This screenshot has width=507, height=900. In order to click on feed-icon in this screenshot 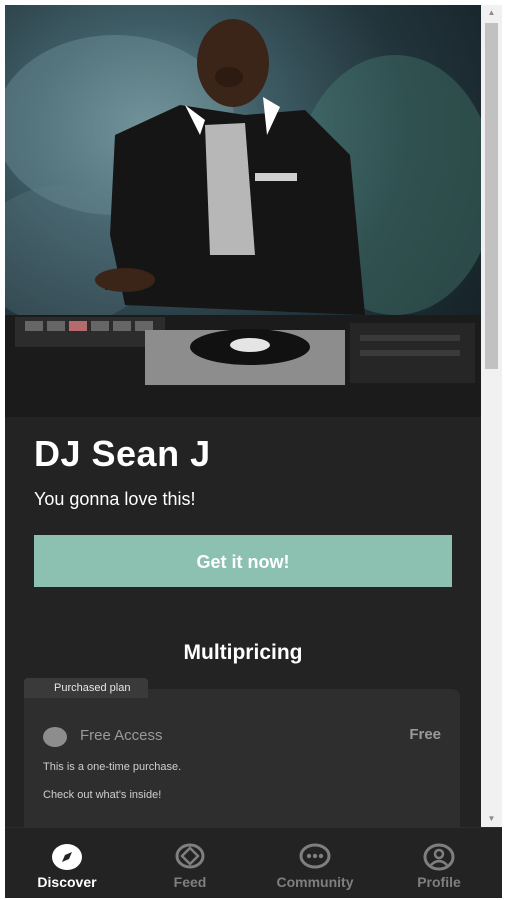, I will do `click(190, 856)`.